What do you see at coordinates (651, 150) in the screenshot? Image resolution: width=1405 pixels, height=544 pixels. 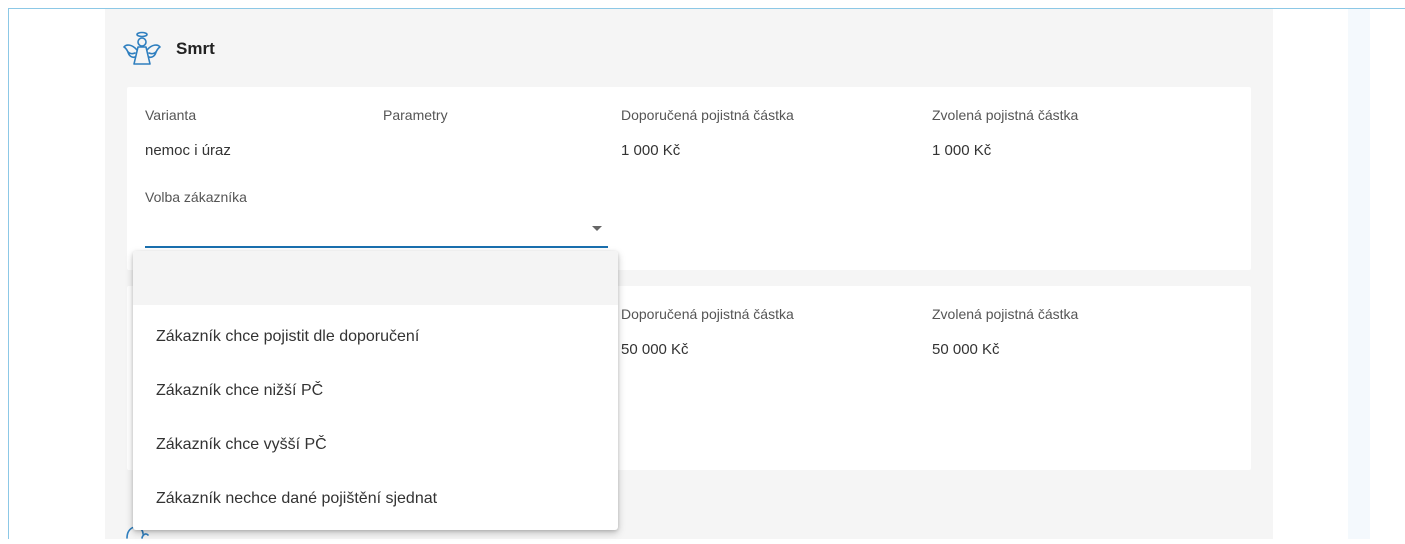 I see `recommended-amount-value: 1 000 Kč` at bounding box center [651, 150].